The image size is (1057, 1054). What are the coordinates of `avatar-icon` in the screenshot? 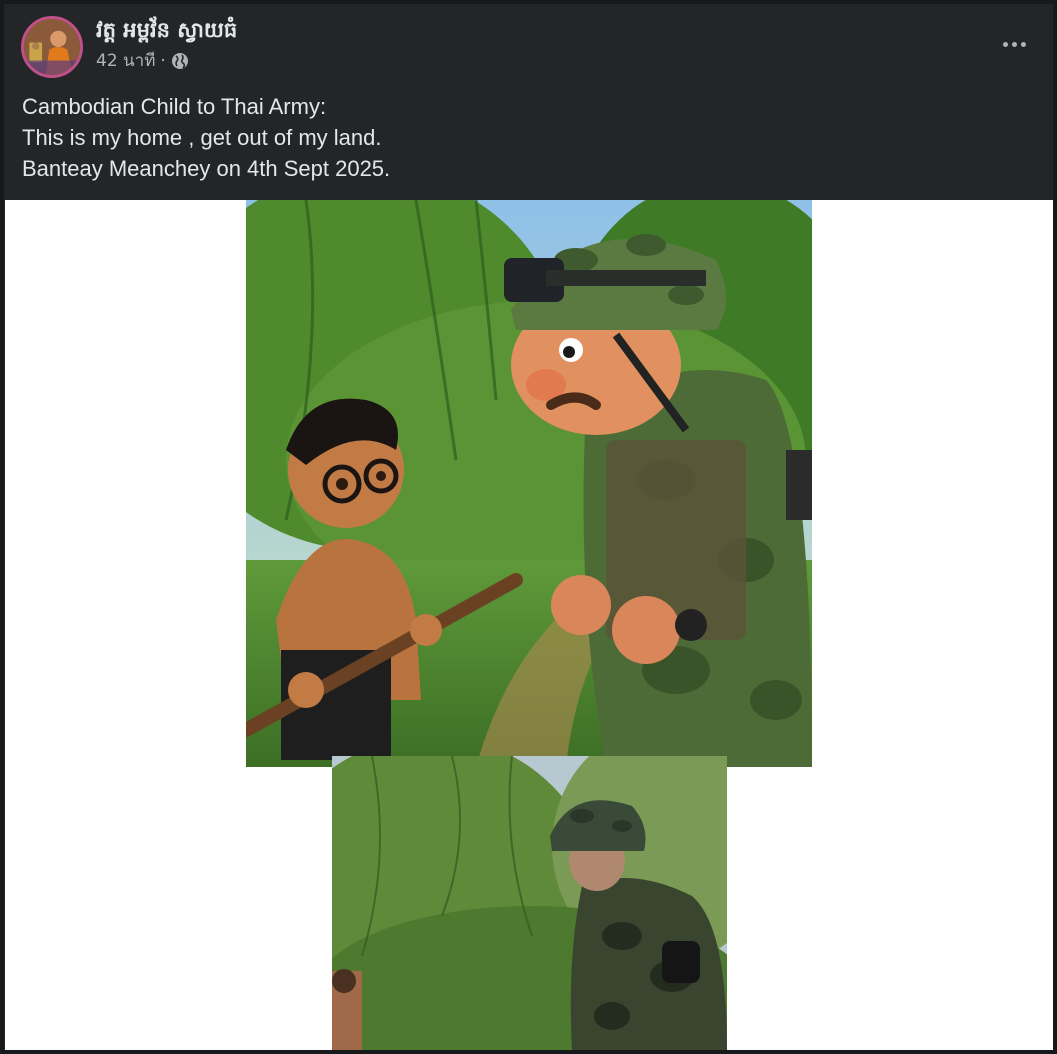 It's located at (52, 47).